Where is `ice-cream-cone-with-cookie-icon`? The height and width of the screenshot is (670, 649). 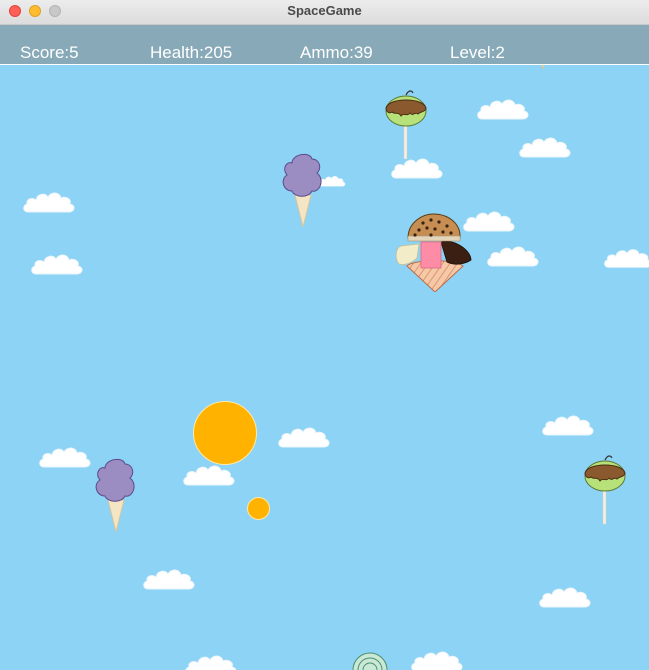 ice-cream-cone-with-cookie-icon is located at coordinates (434, 250).